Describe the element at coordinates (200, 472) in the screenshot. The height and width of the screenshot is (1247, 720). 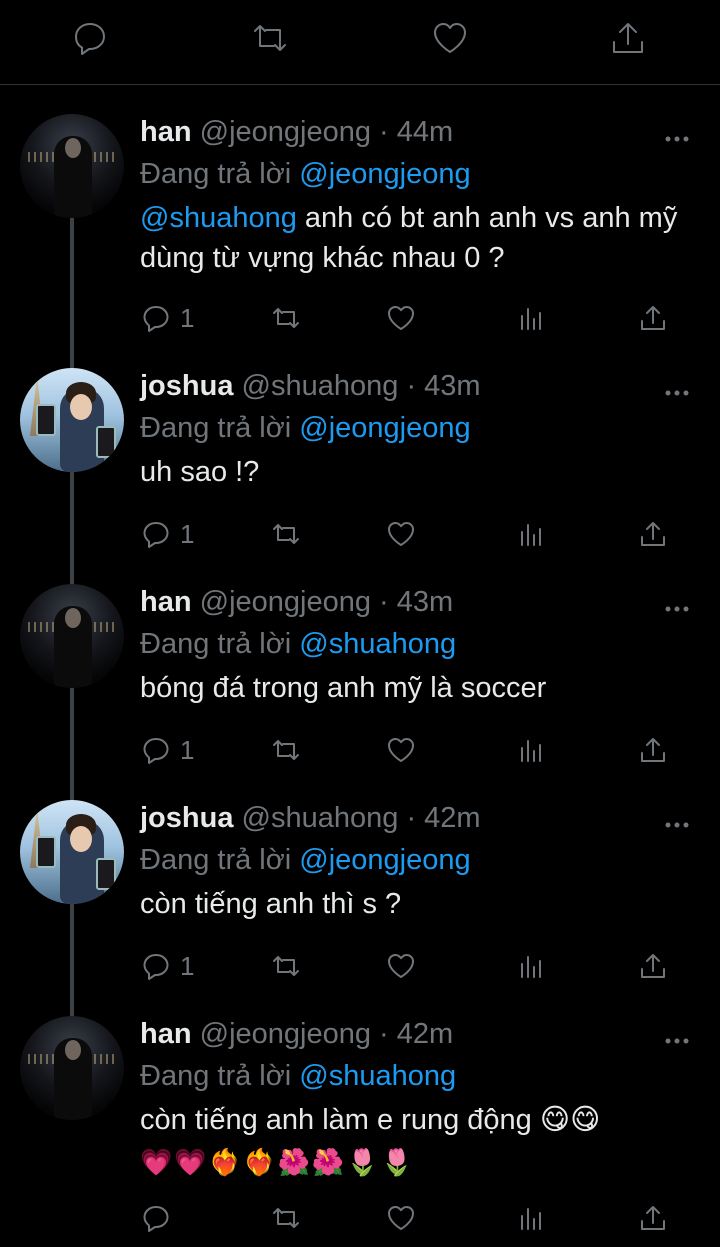
I see `tweet-text: uh sao !?` at that location.